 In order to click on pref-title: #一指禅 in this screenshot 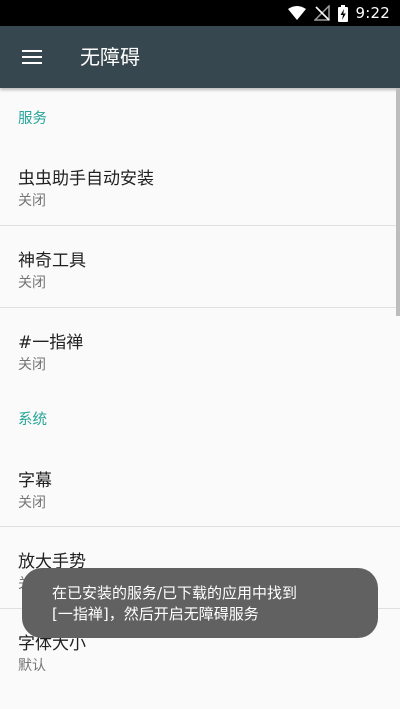, I will do `click(51, 343)`.